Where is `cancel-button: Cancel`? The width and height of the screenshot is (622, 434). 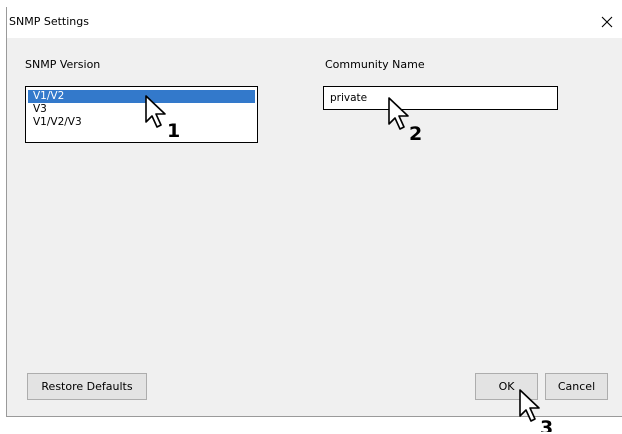
cancel-button: Cancel is located at coordinates (576, 386).